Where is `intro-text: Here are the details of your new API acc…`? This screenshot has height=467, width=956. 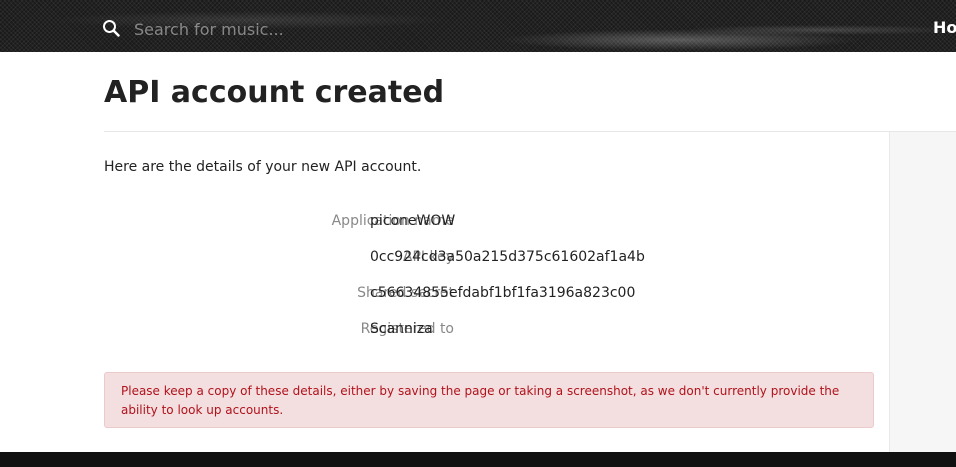
intro-text: Here are the details of your new API acc… is located at coordinates (263, 167).